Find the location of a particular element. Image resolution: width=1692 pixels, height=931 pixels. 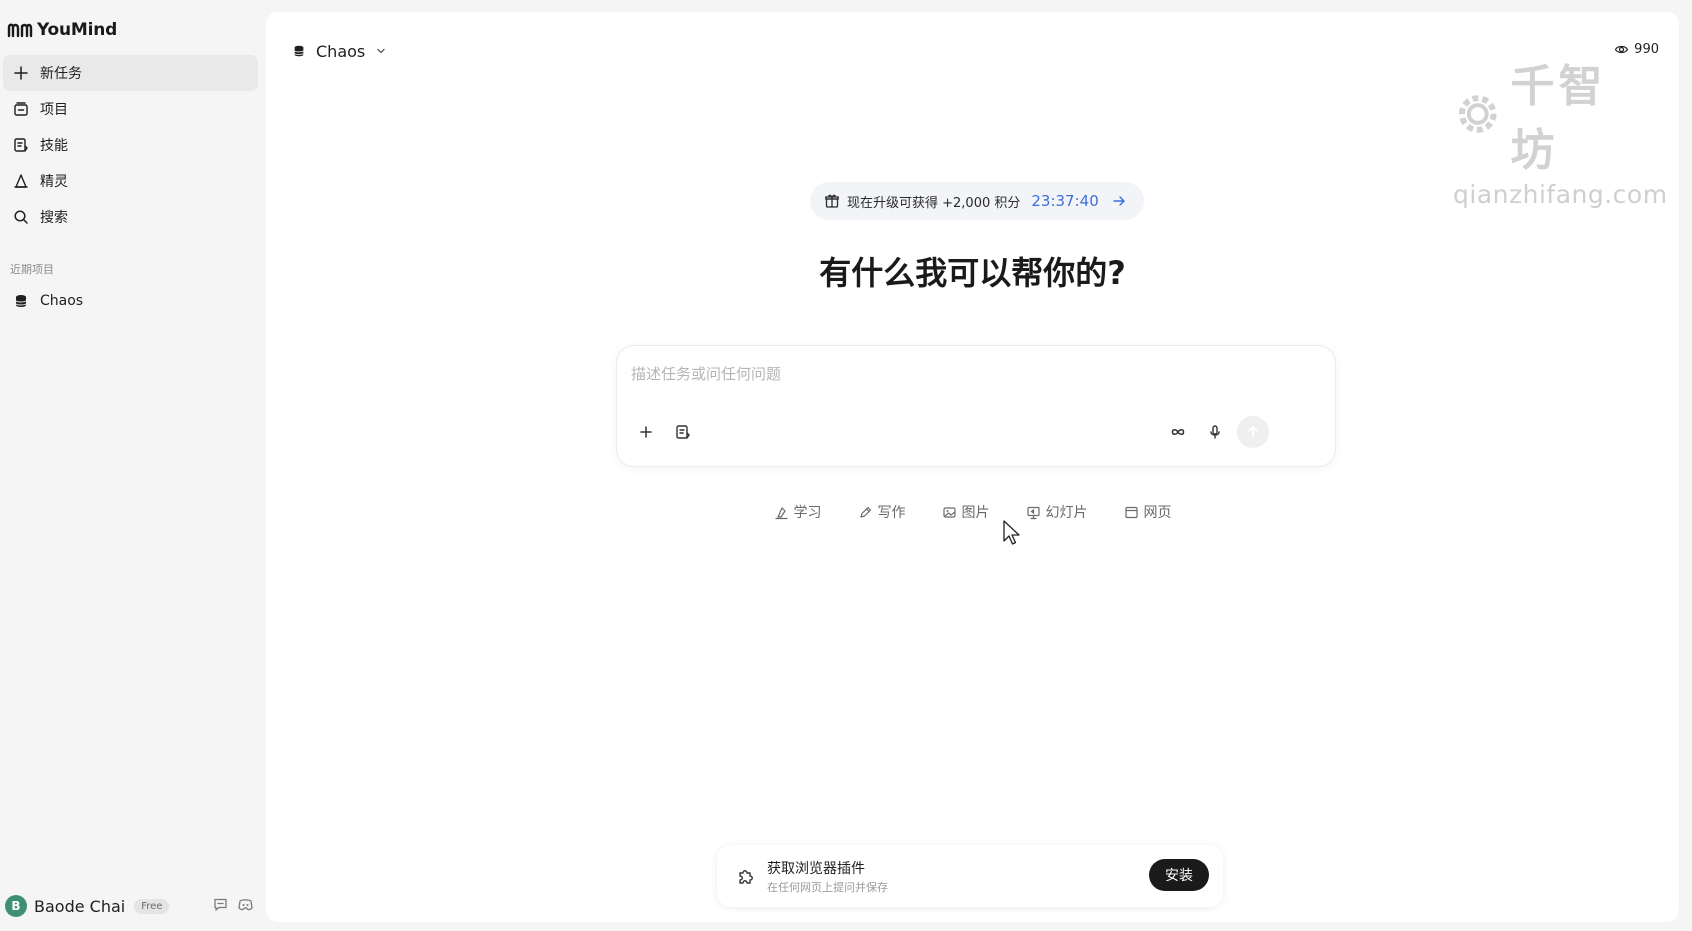

study-icon is located at coordinates (781, 512).